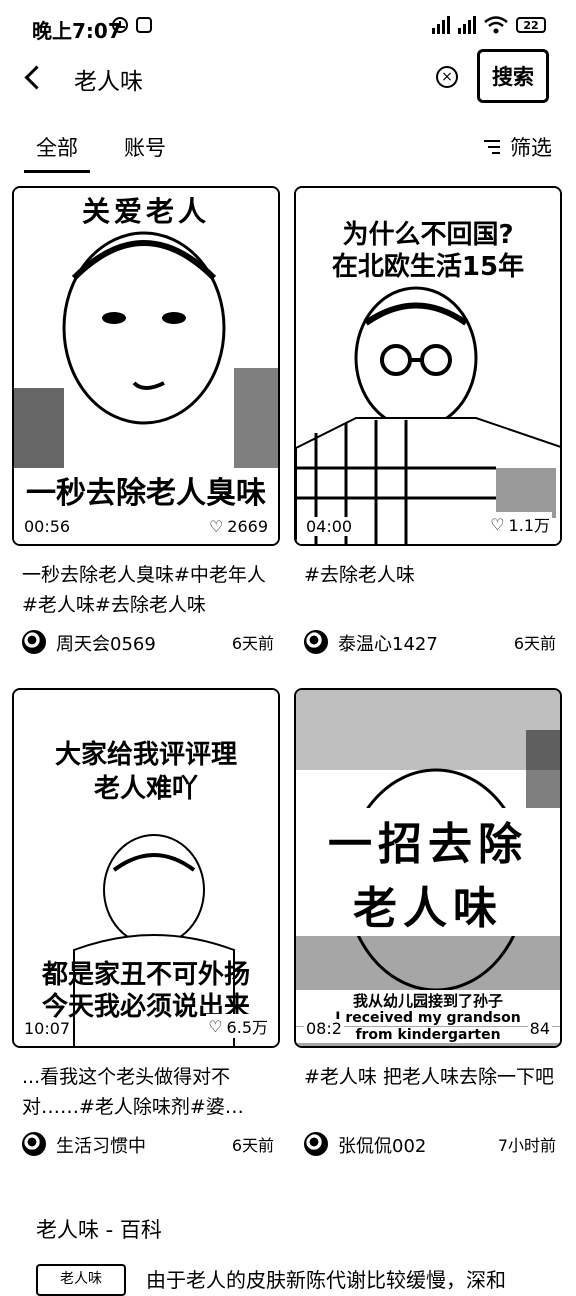 The height and width of the screenshot is (1296, 576). What do you see at coordinates (47, 1028) in the screenshot?
I see `video-duration: 10:07` at bounding box center [47, 1028].